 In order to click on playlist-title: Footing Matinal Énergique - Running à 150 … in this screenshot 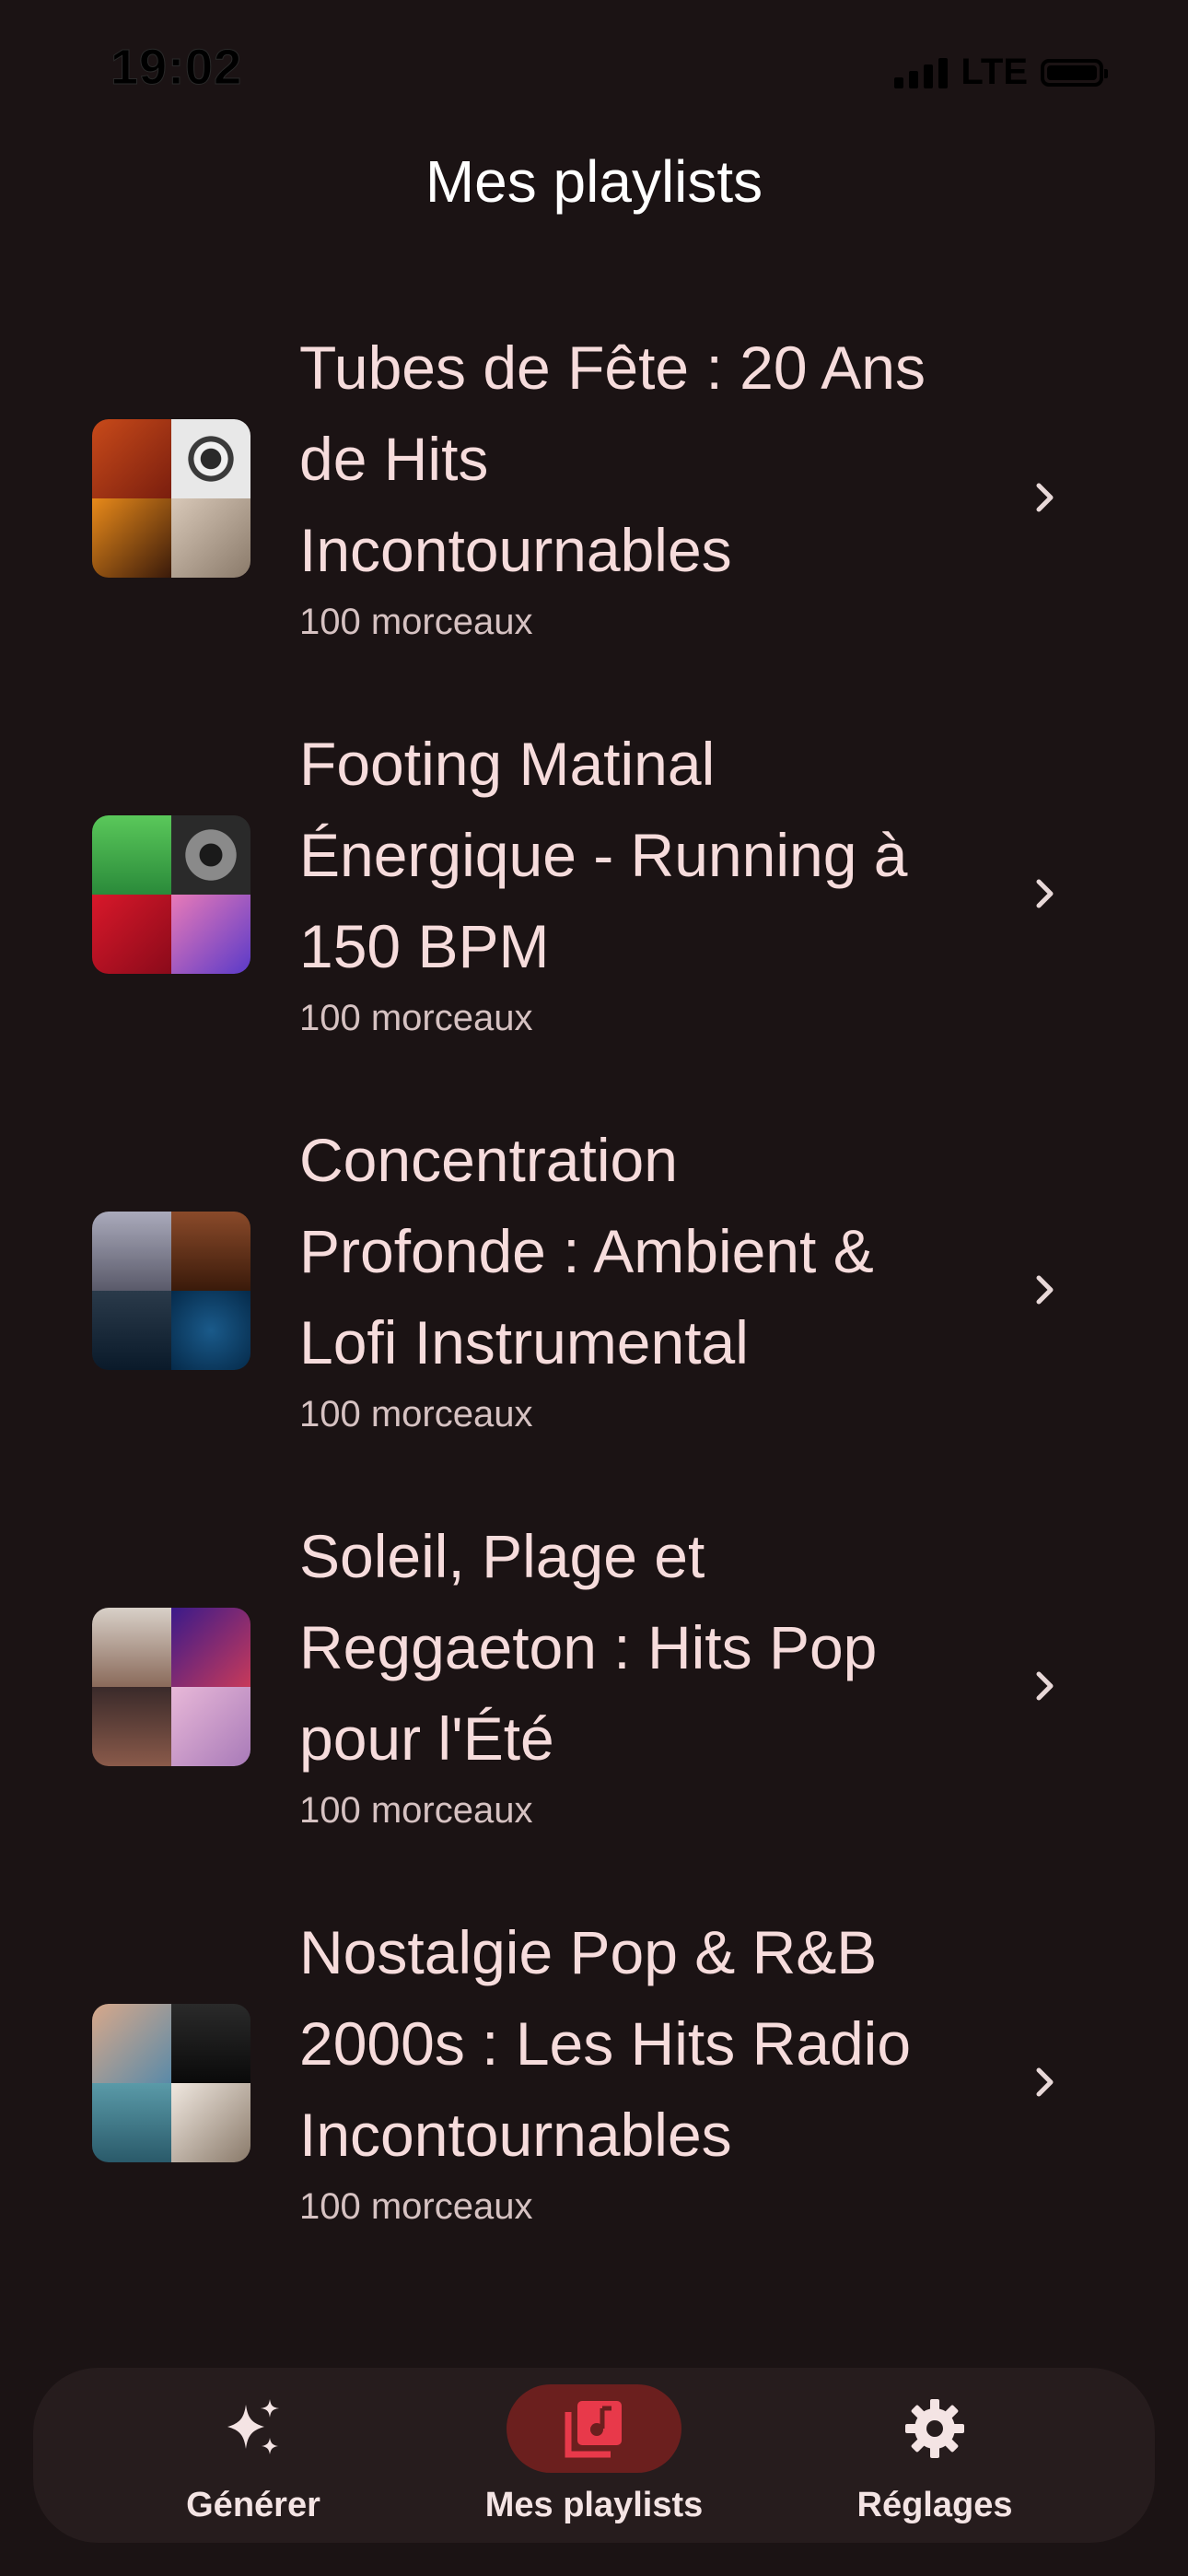, I will do `click(603, 855)`.